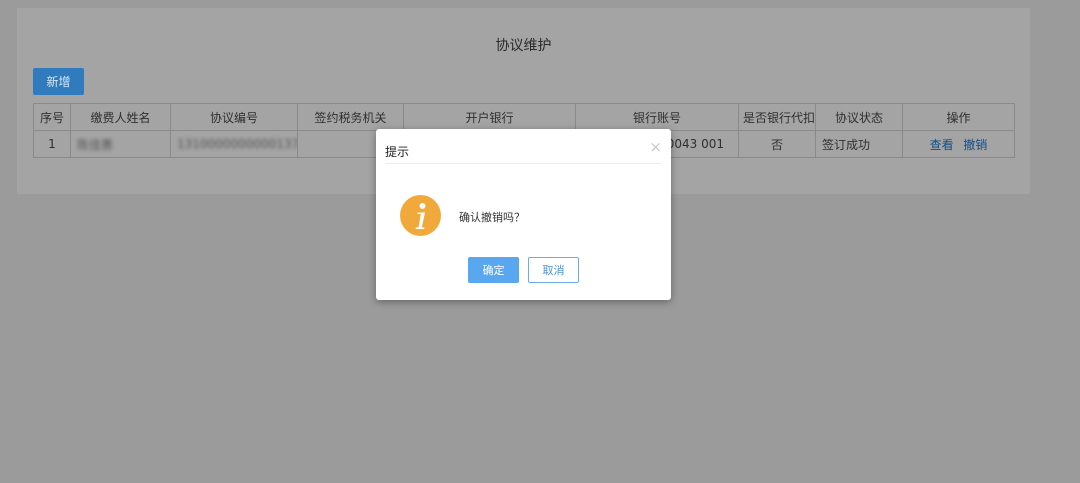 The height and width of the screenshot is (483, 1080). Describe the element at coordinates (350, 117) in the screenshot. I see `column-header-tax-office: 签约税务机关` at that location.